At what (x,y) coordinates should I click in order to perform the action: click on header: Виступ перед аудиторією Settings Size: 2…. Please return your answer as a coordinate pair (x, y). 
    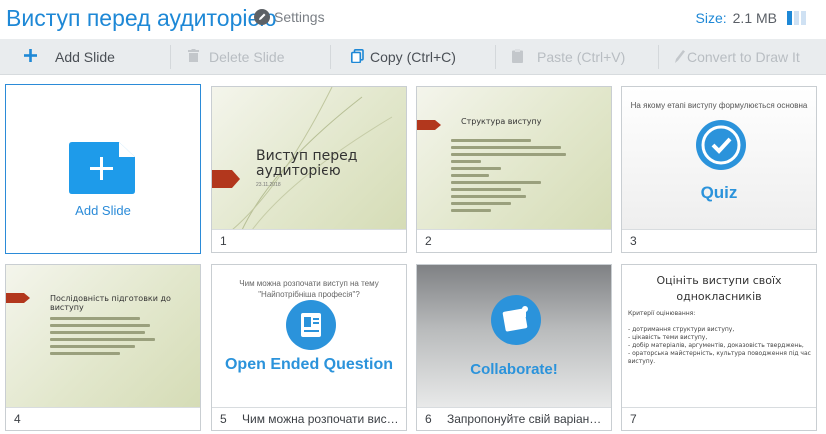
    Looking at the image, I should click on (413, 19).